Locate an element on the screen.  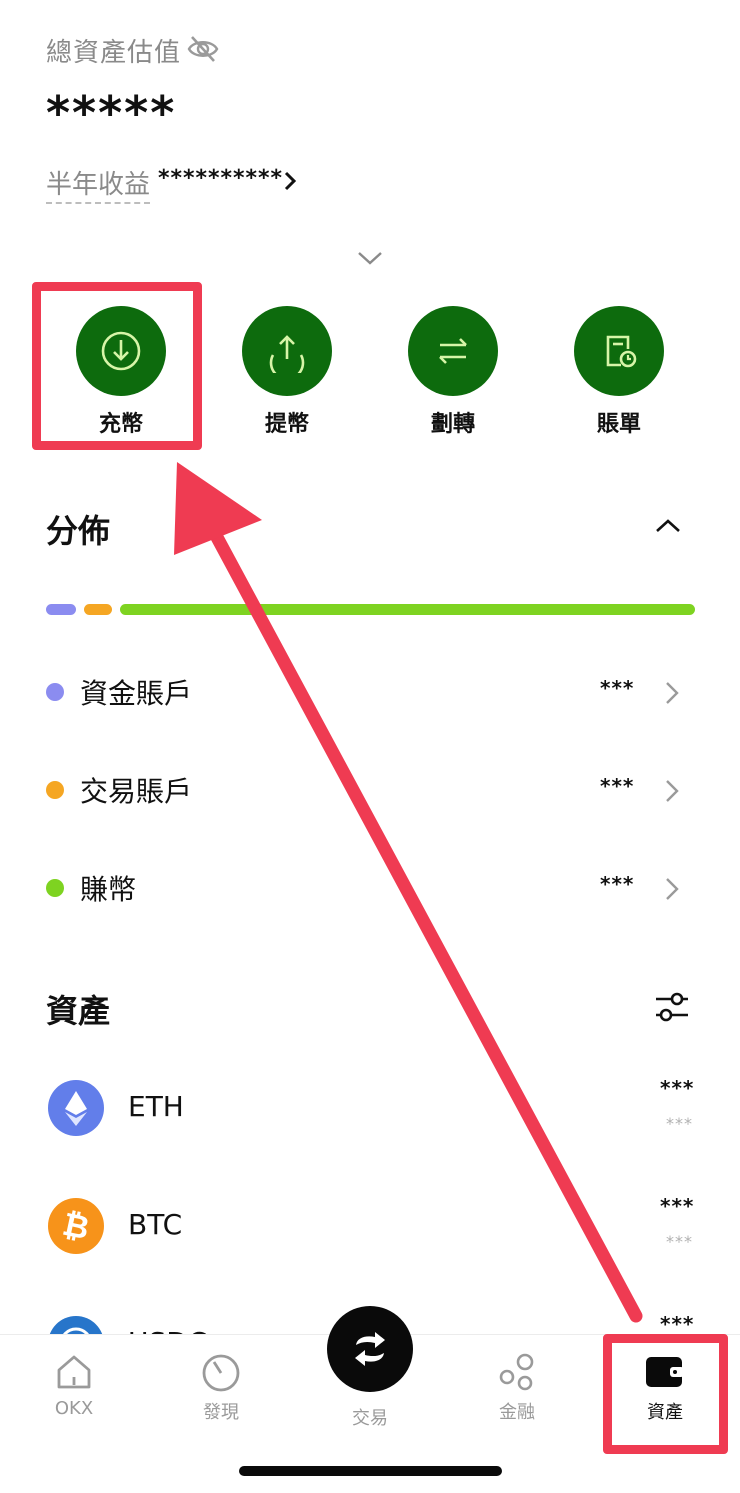
bill-label: 賬單 is located at coordinates (618, 424).